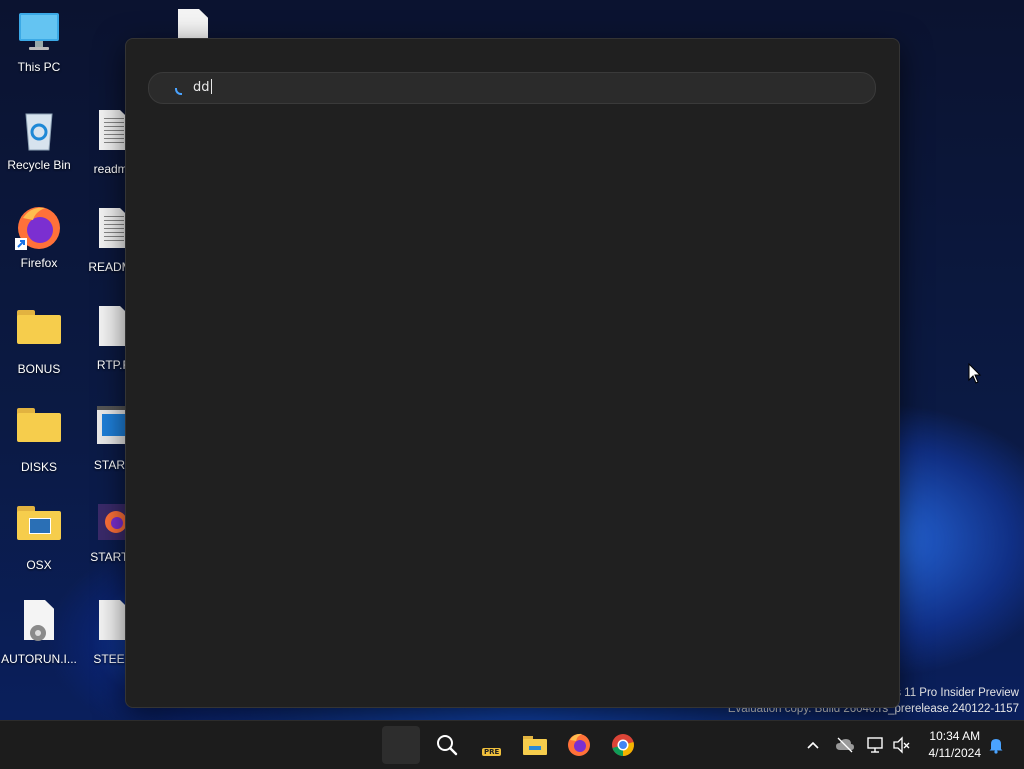 The image size is (1024, 769). I want to click on chevron-up-icon, so click(813, 745).